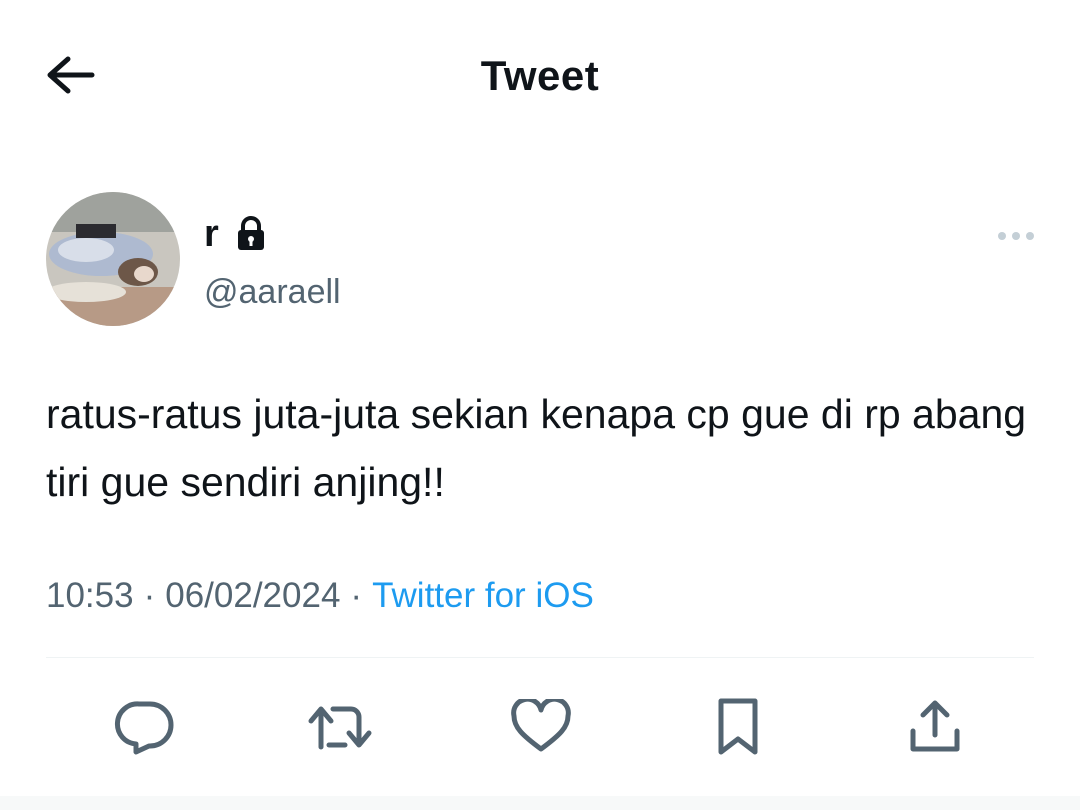 This screenshot has width=1080, height=810. I want to click on reply-icon, so click(144, 728).